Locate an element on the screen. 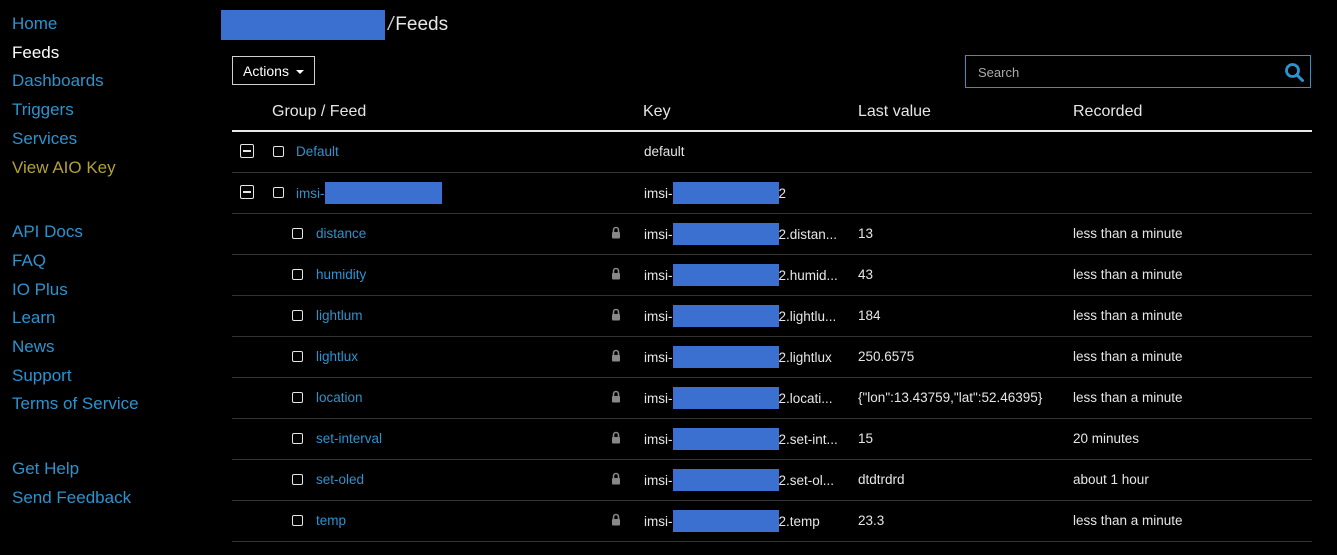  last-value: dtdtrdrd is located at coordinates (881, 479).